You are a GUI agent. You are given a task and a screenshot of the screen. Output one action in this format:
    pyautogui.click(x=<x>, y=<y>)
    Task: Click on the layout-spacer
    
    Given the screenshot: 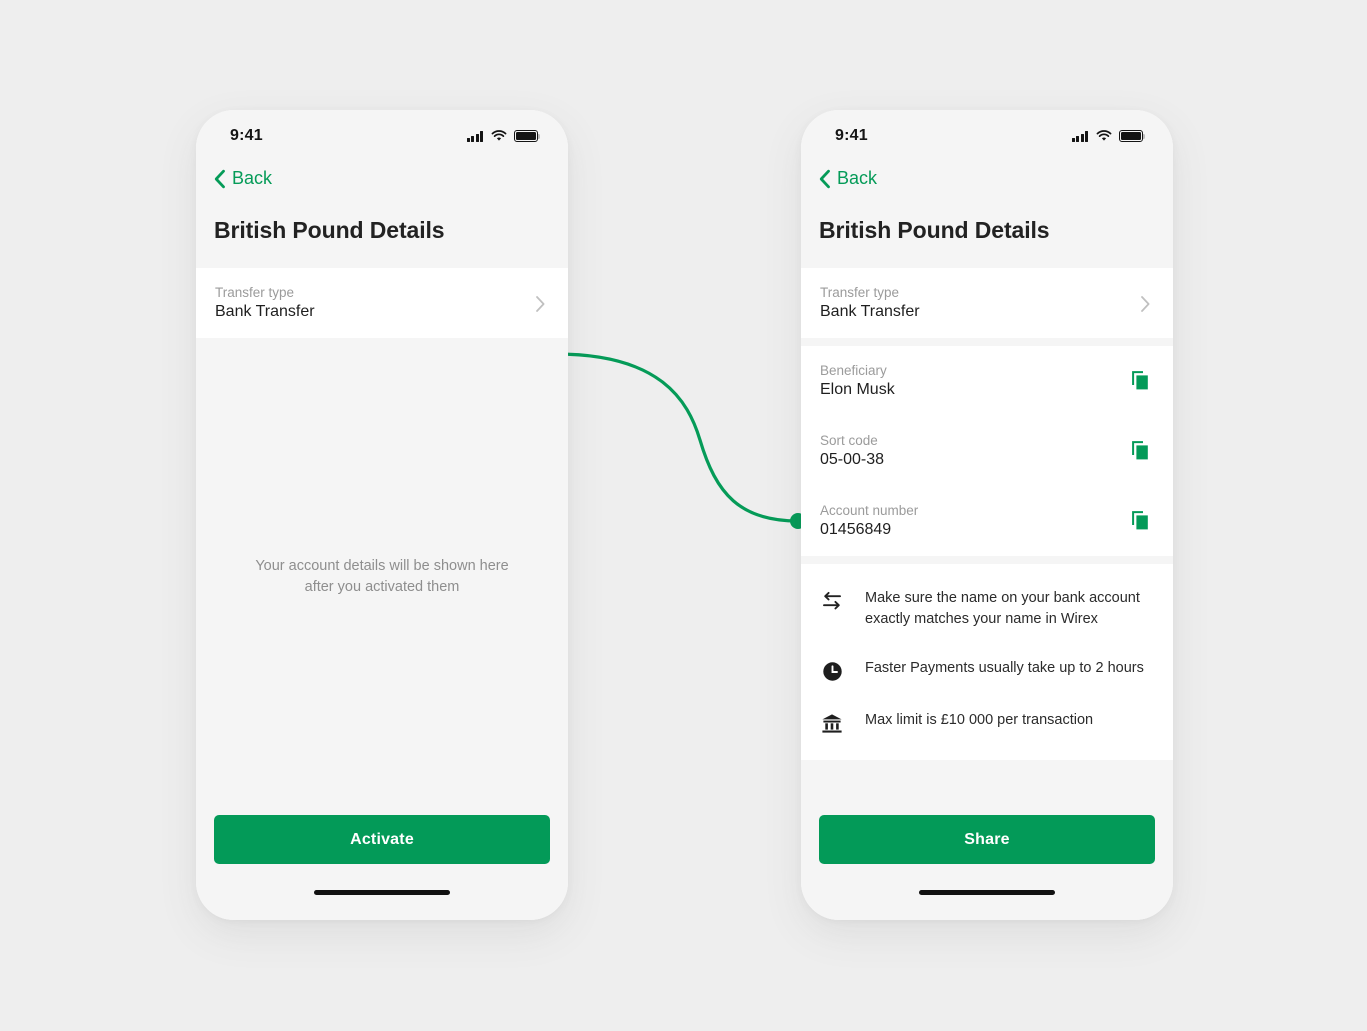 What is the action you would take?
    pyautogui.click(x=987, y=787)
    